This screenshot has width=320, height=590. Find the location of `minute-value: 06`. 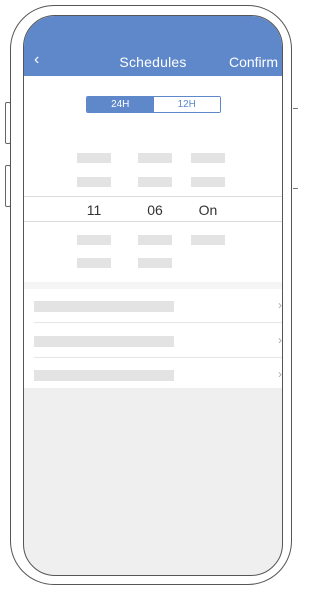

minute-value: 06 is located at coordinates (155, 210).